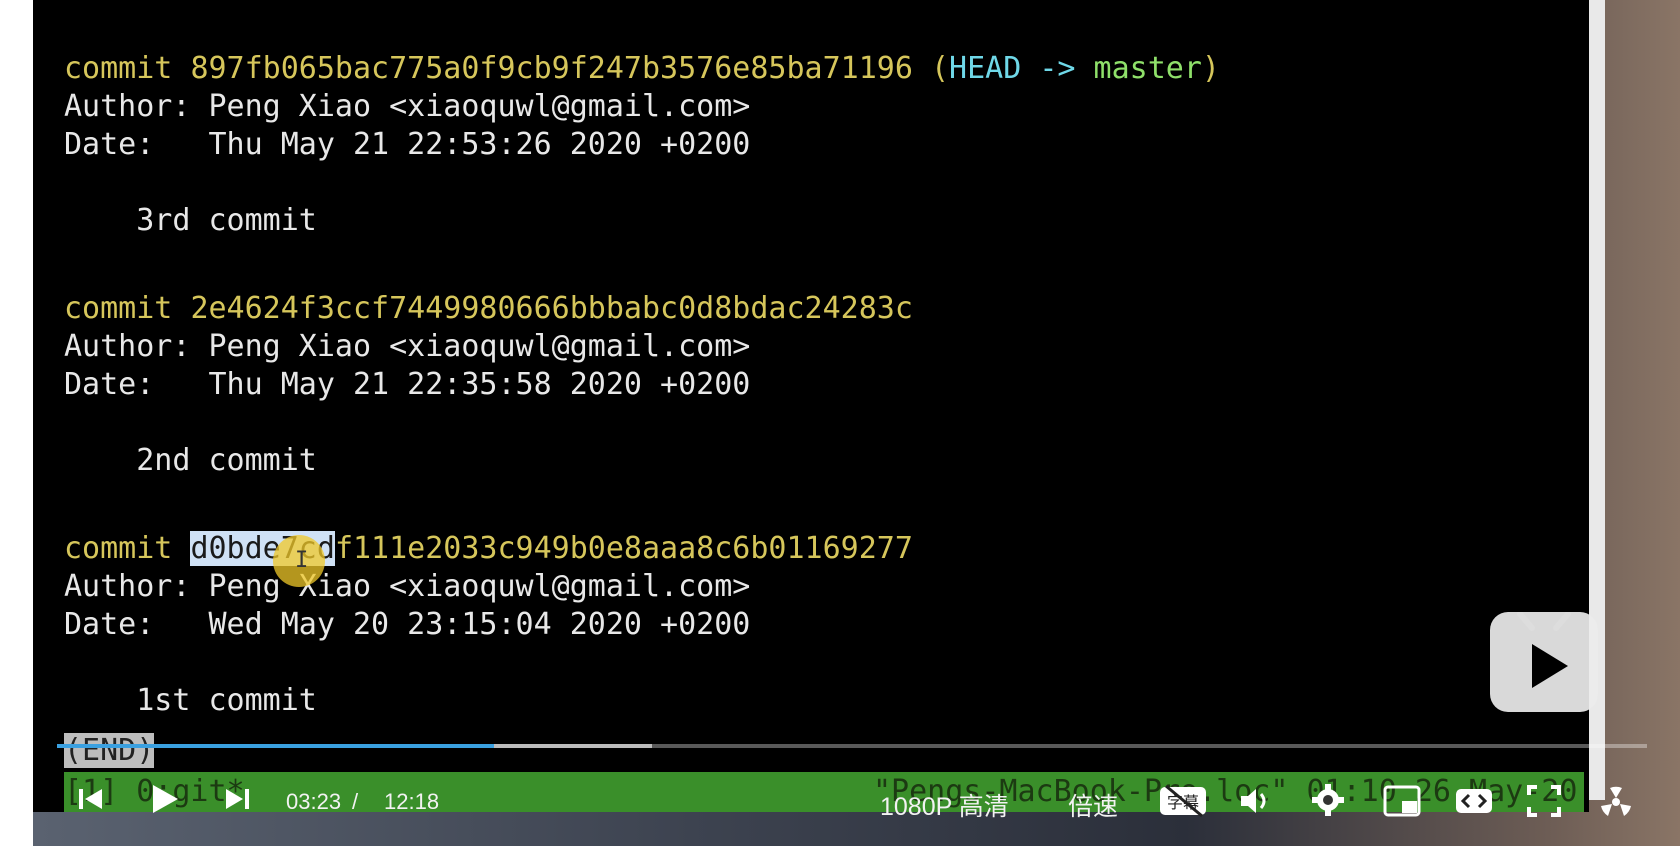 This screenshot has height=846, width=1680. Describe the element at coordinates (407, 384) in the screenshot. I see `date-line: Date: Thu May 21 22:35:58 2020 +0200` at that location.